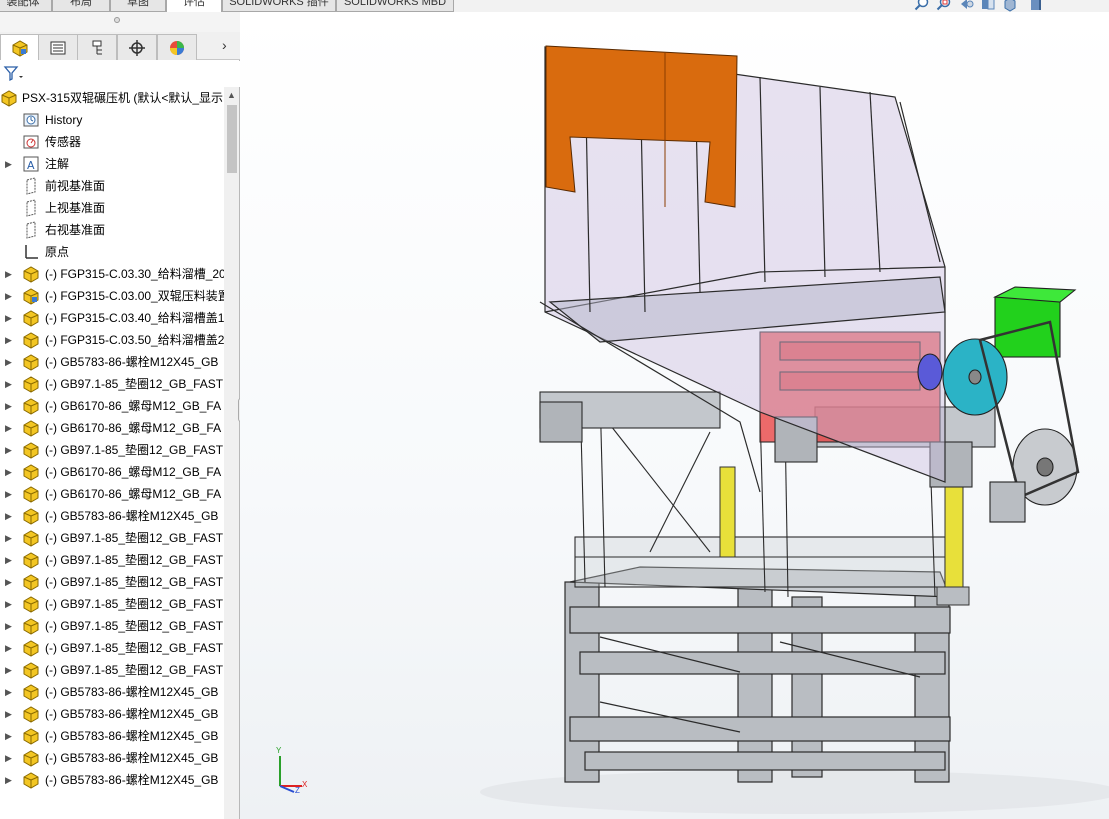  What do you see at coordinates (231, 95) in the screenshot?
I see `chevron-up-icon: ▲` at bounding box center [231, 95].